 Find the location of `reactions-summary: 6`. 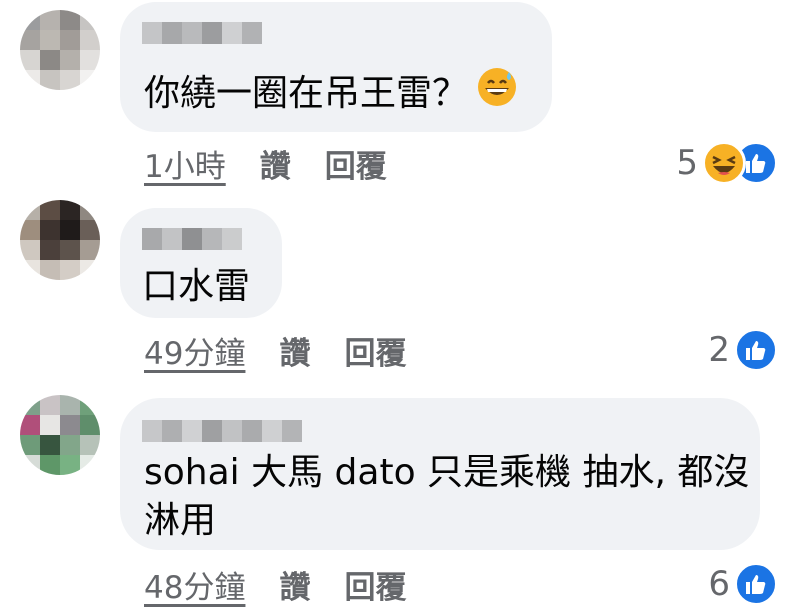

reactions-summary: 6 is located at coordinates (743, 584).